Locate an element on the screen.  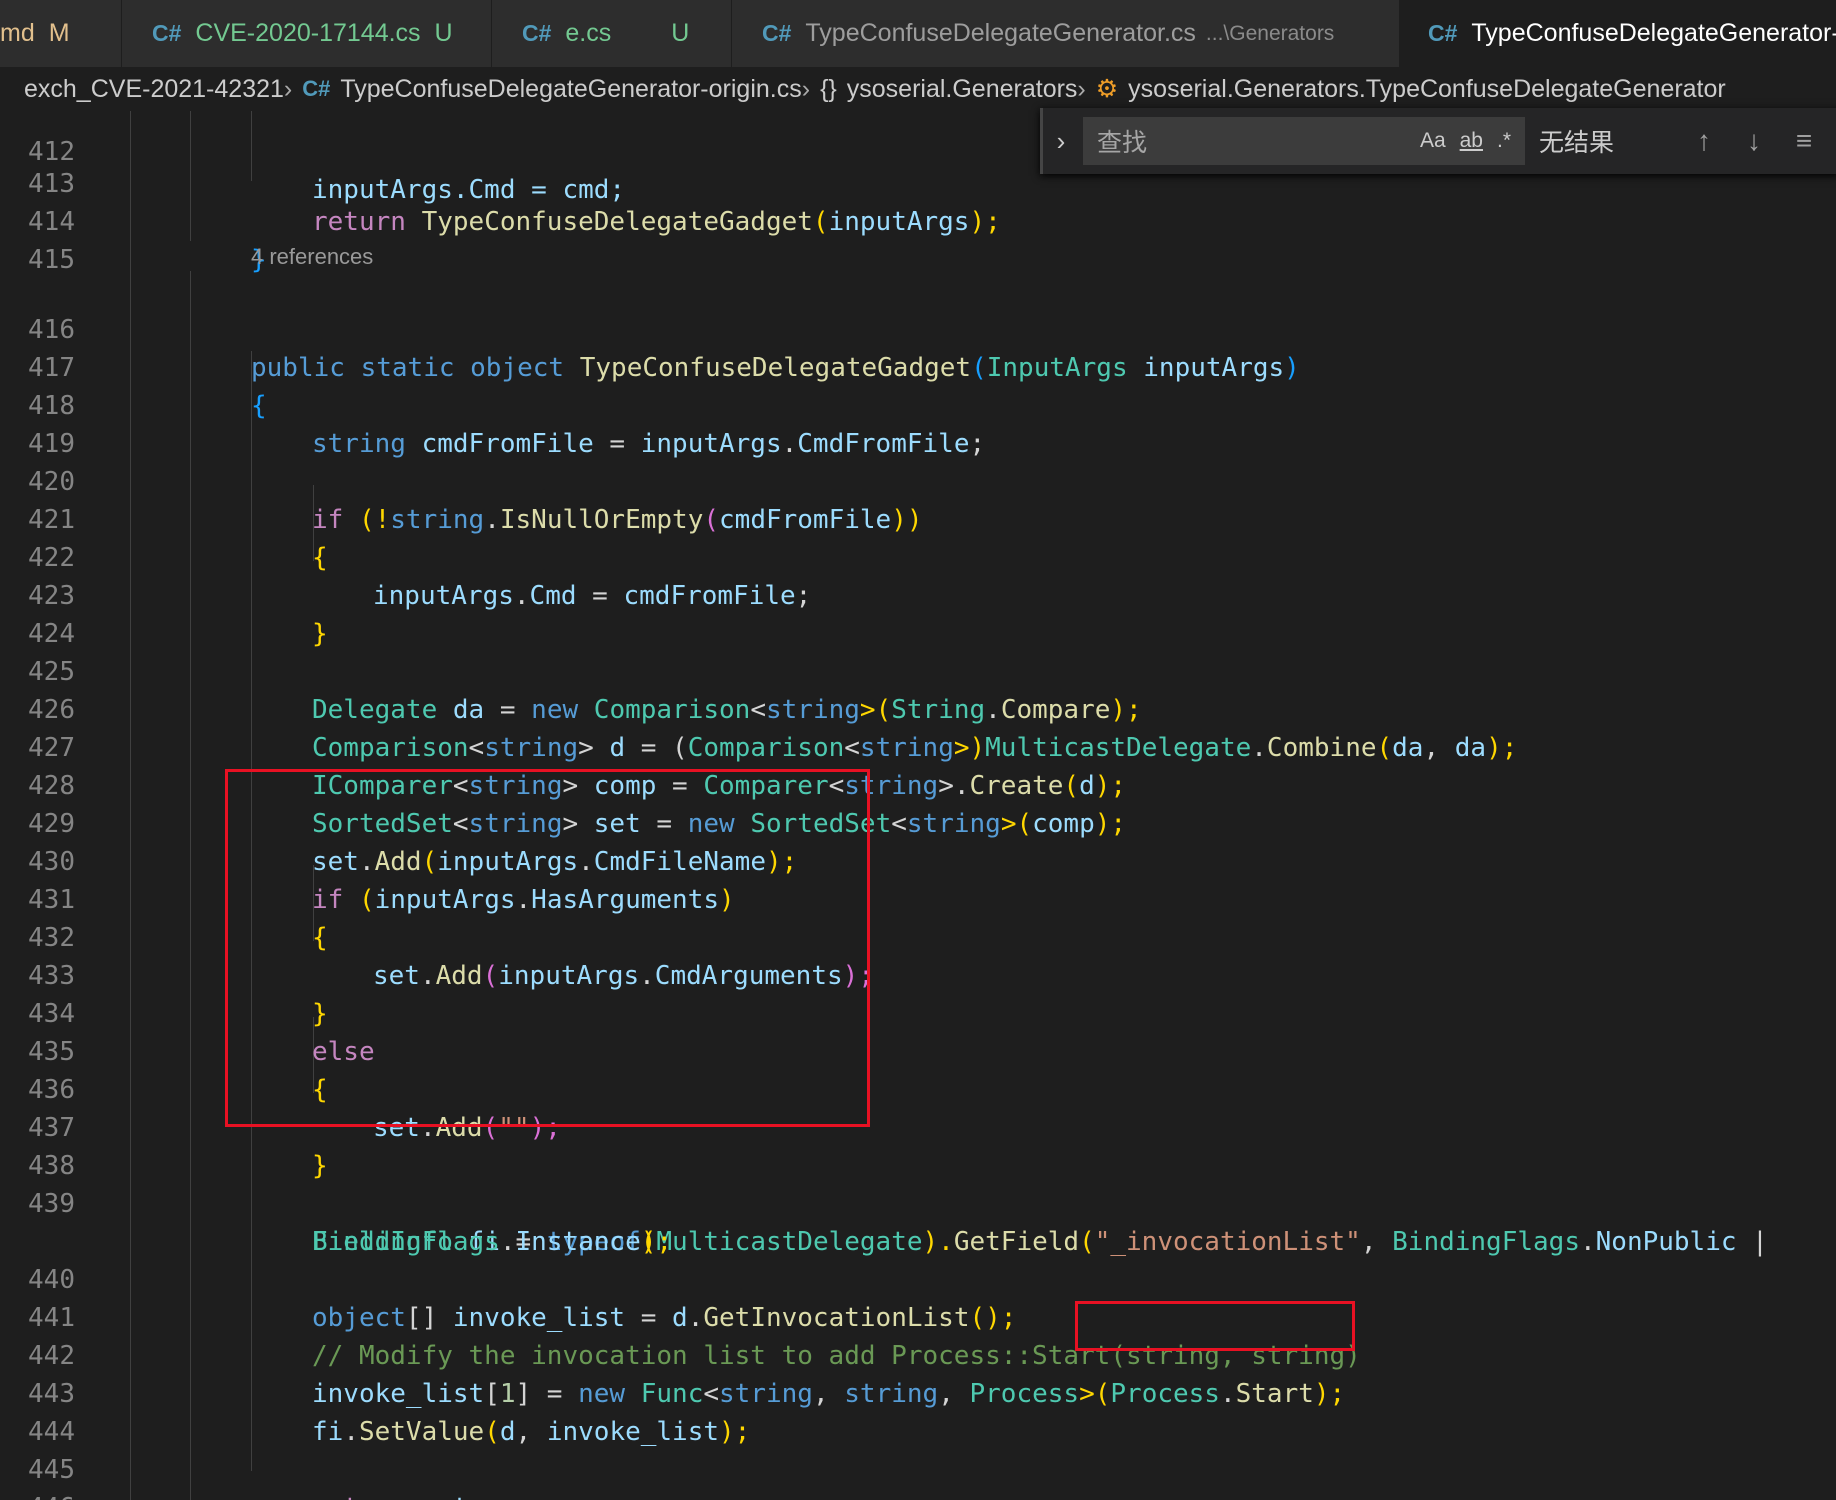
annotation-box-process-start is located at coordinates (1215, 1326).